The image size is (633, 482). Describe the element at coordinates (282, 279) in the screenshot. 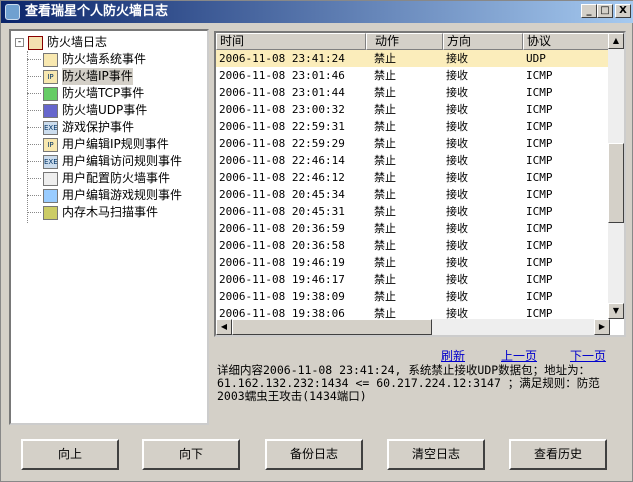

I see `table-cell: 2006-11-08 19:46:17` at that location.